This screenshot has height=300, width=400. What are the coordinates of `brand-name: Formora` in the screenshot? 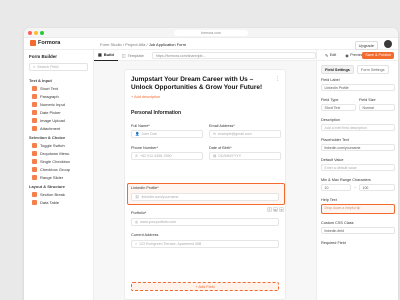 It's located at (49, 43).